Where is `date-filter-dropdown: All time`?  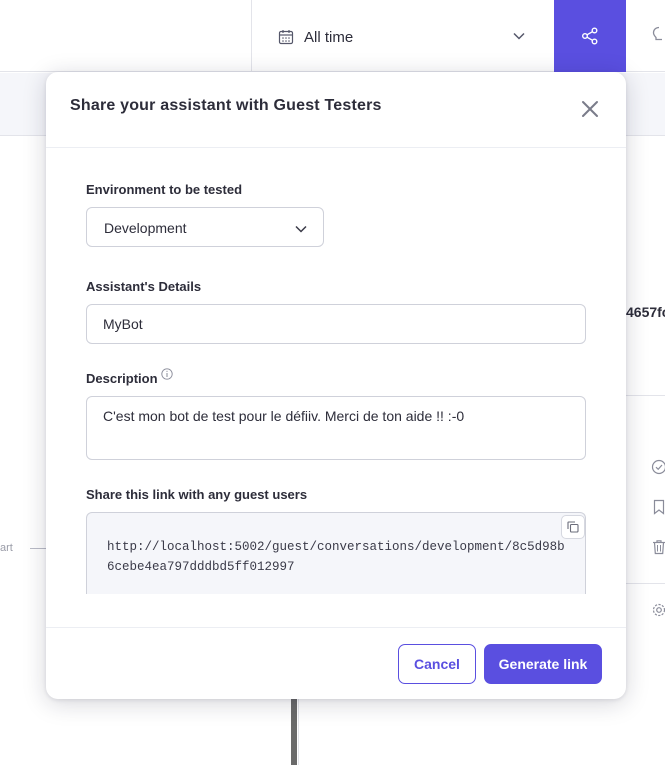
date-filter-dropdown: All time is located at coordinates (403, 37).